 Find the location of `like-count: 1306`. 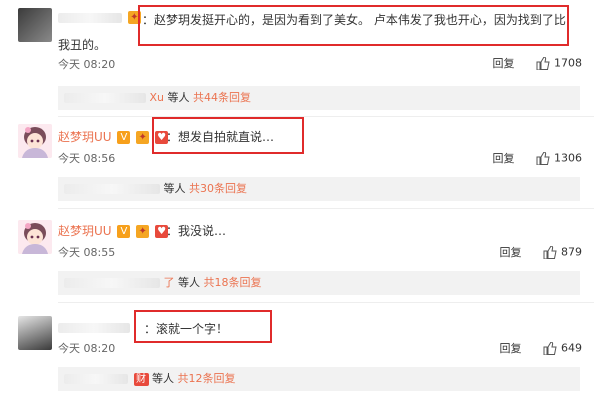

like-count: 1306 is located at coordinates (568, 158).